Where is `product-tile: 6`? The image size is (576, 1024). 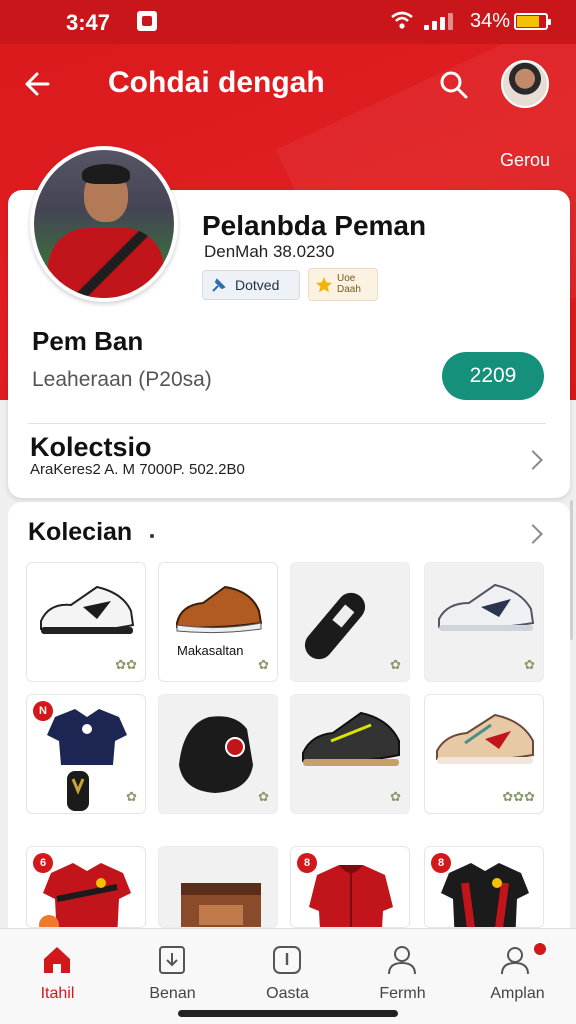 product-tile: 6 is located at coordinates (86, 887).